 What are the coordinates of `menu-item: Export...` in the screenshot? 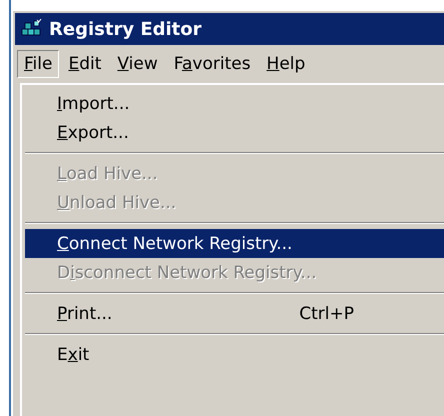 It's located at (234, 132).